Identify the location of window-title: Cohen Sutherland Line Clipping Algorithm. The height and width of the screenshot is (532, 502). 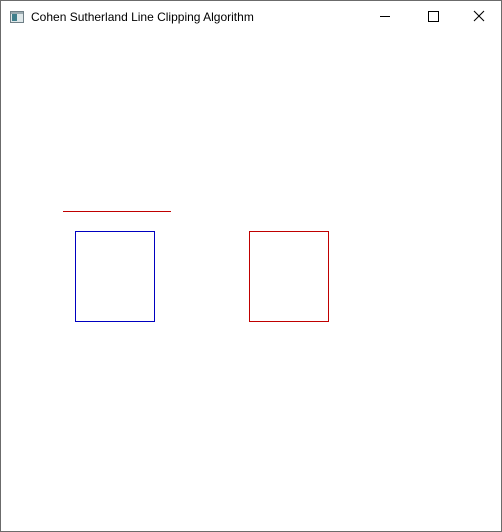
(142, 17).